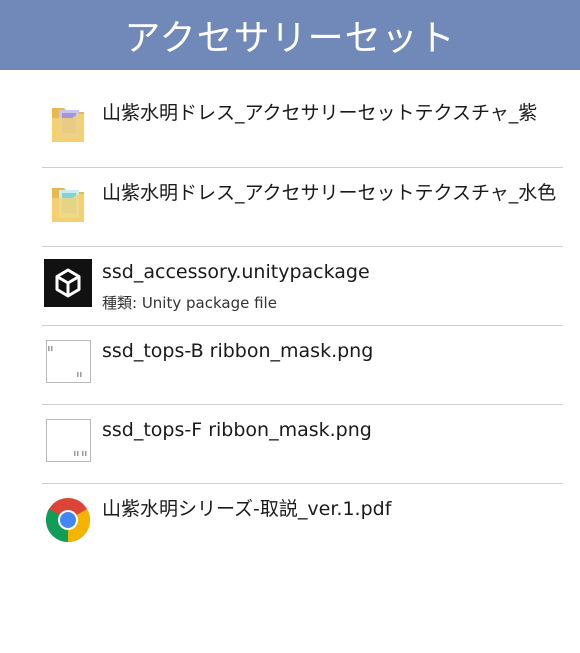  I want to click on file-name: 山紫水明ドレス_アクセサリーセットテクスチャ_水色, so click(329, 193).